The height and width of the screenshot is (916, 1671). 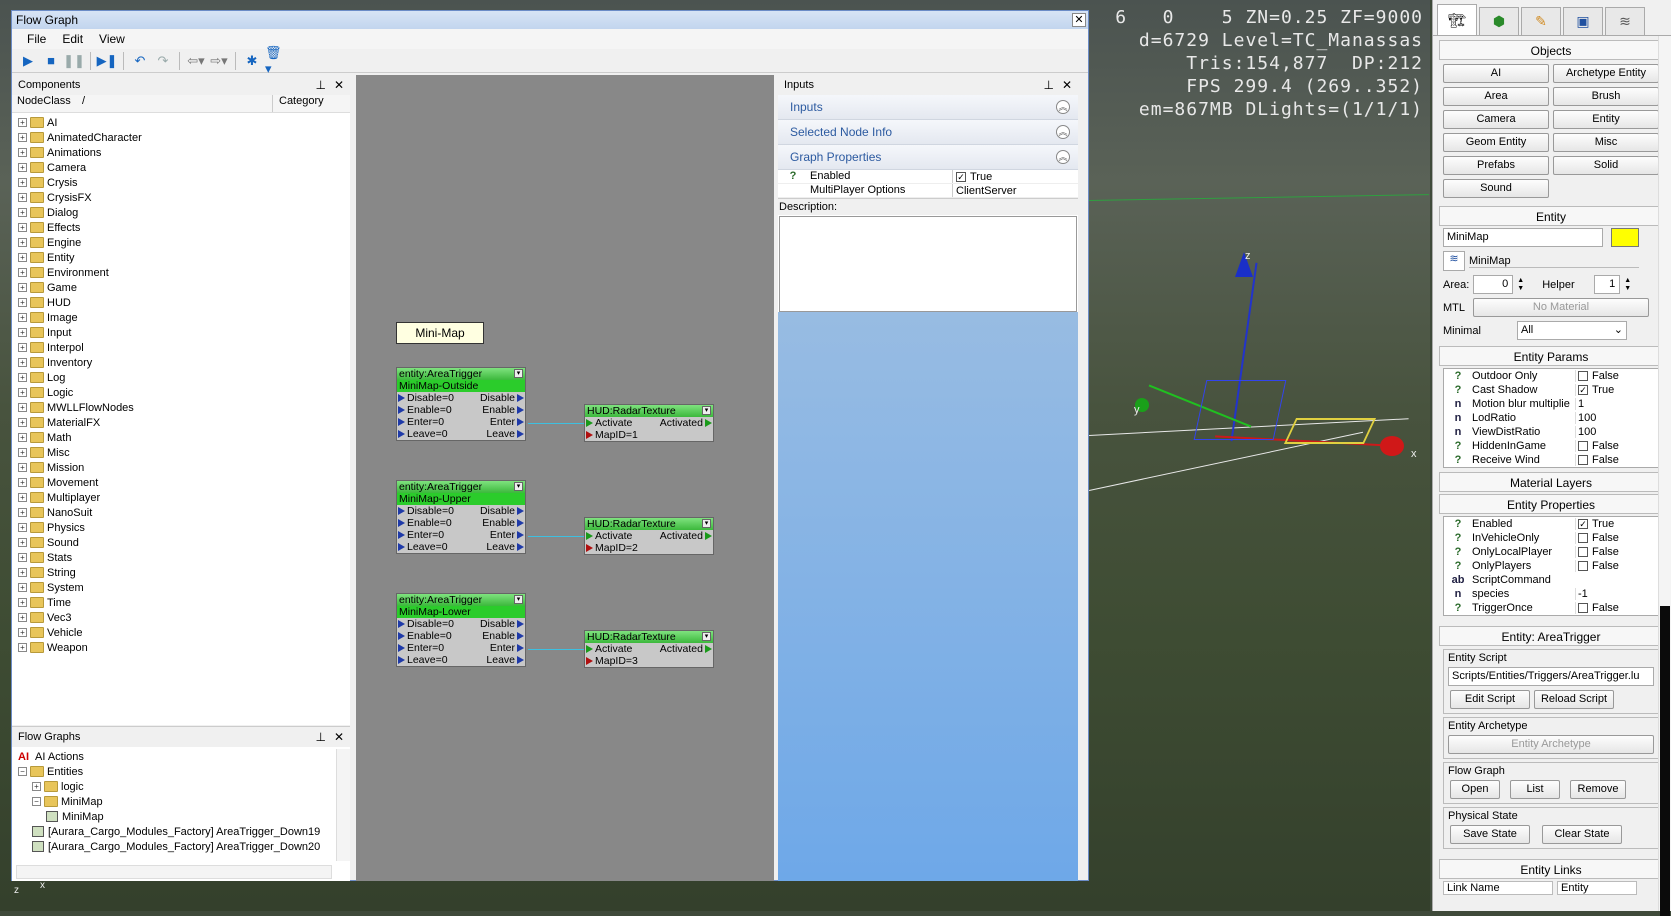 What do you see at coordinates (298, 103) in the screenshot?
I see `col-category: Category` at bounding box center [298, 103].